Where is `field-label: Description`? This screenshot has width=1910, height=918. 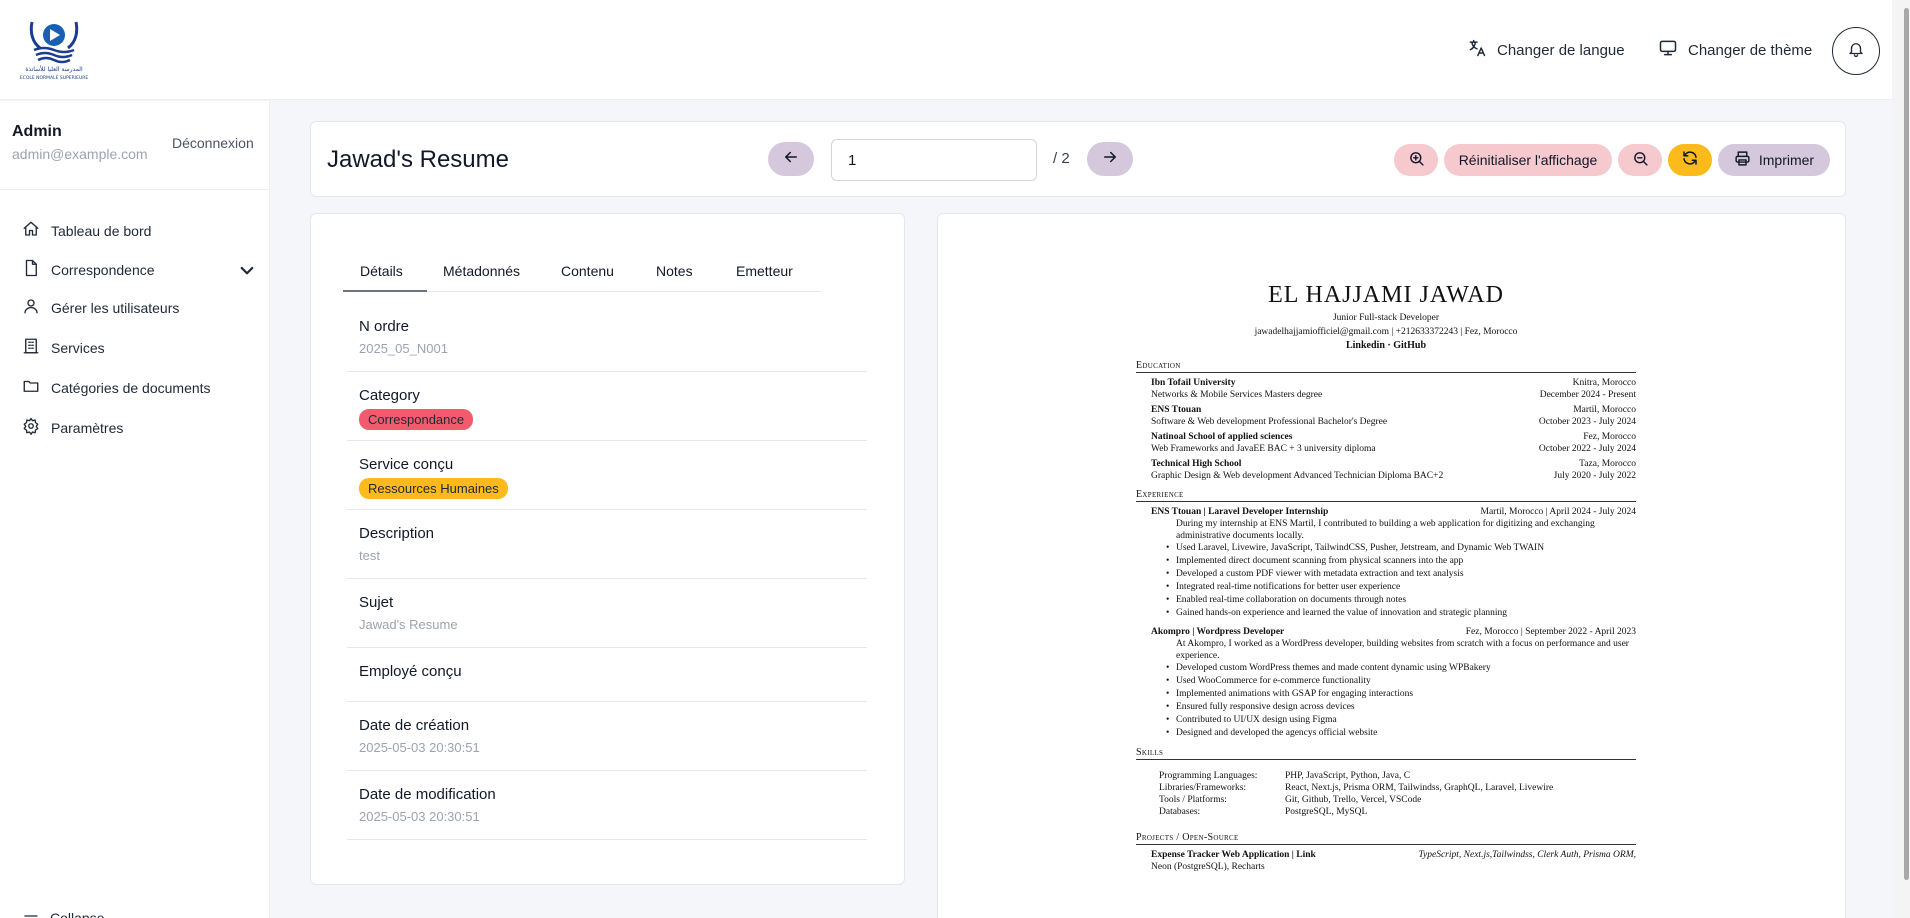
field-label: Description is located at coordinates (397, 533).